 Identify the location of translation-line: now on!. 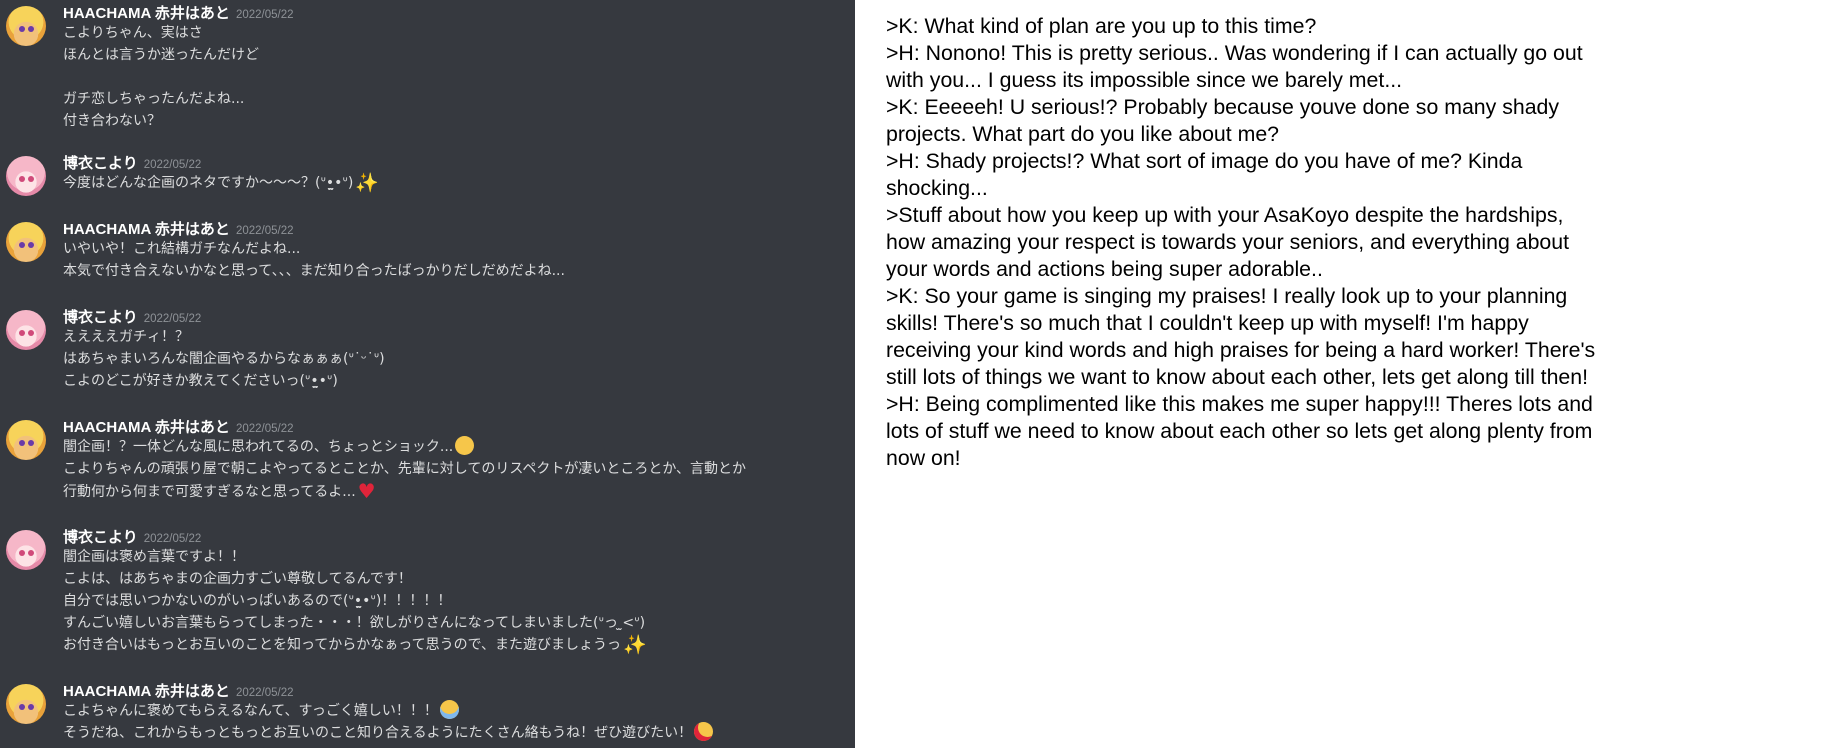
(923, 458).